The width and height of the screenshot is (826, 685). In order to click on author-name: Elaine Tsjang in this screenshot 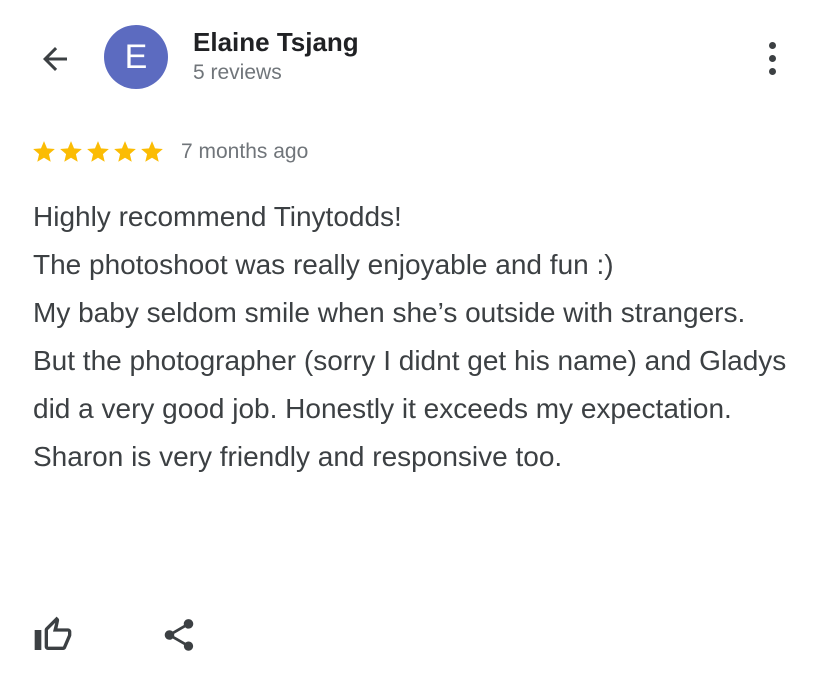, I will do `click(276, 42)`.